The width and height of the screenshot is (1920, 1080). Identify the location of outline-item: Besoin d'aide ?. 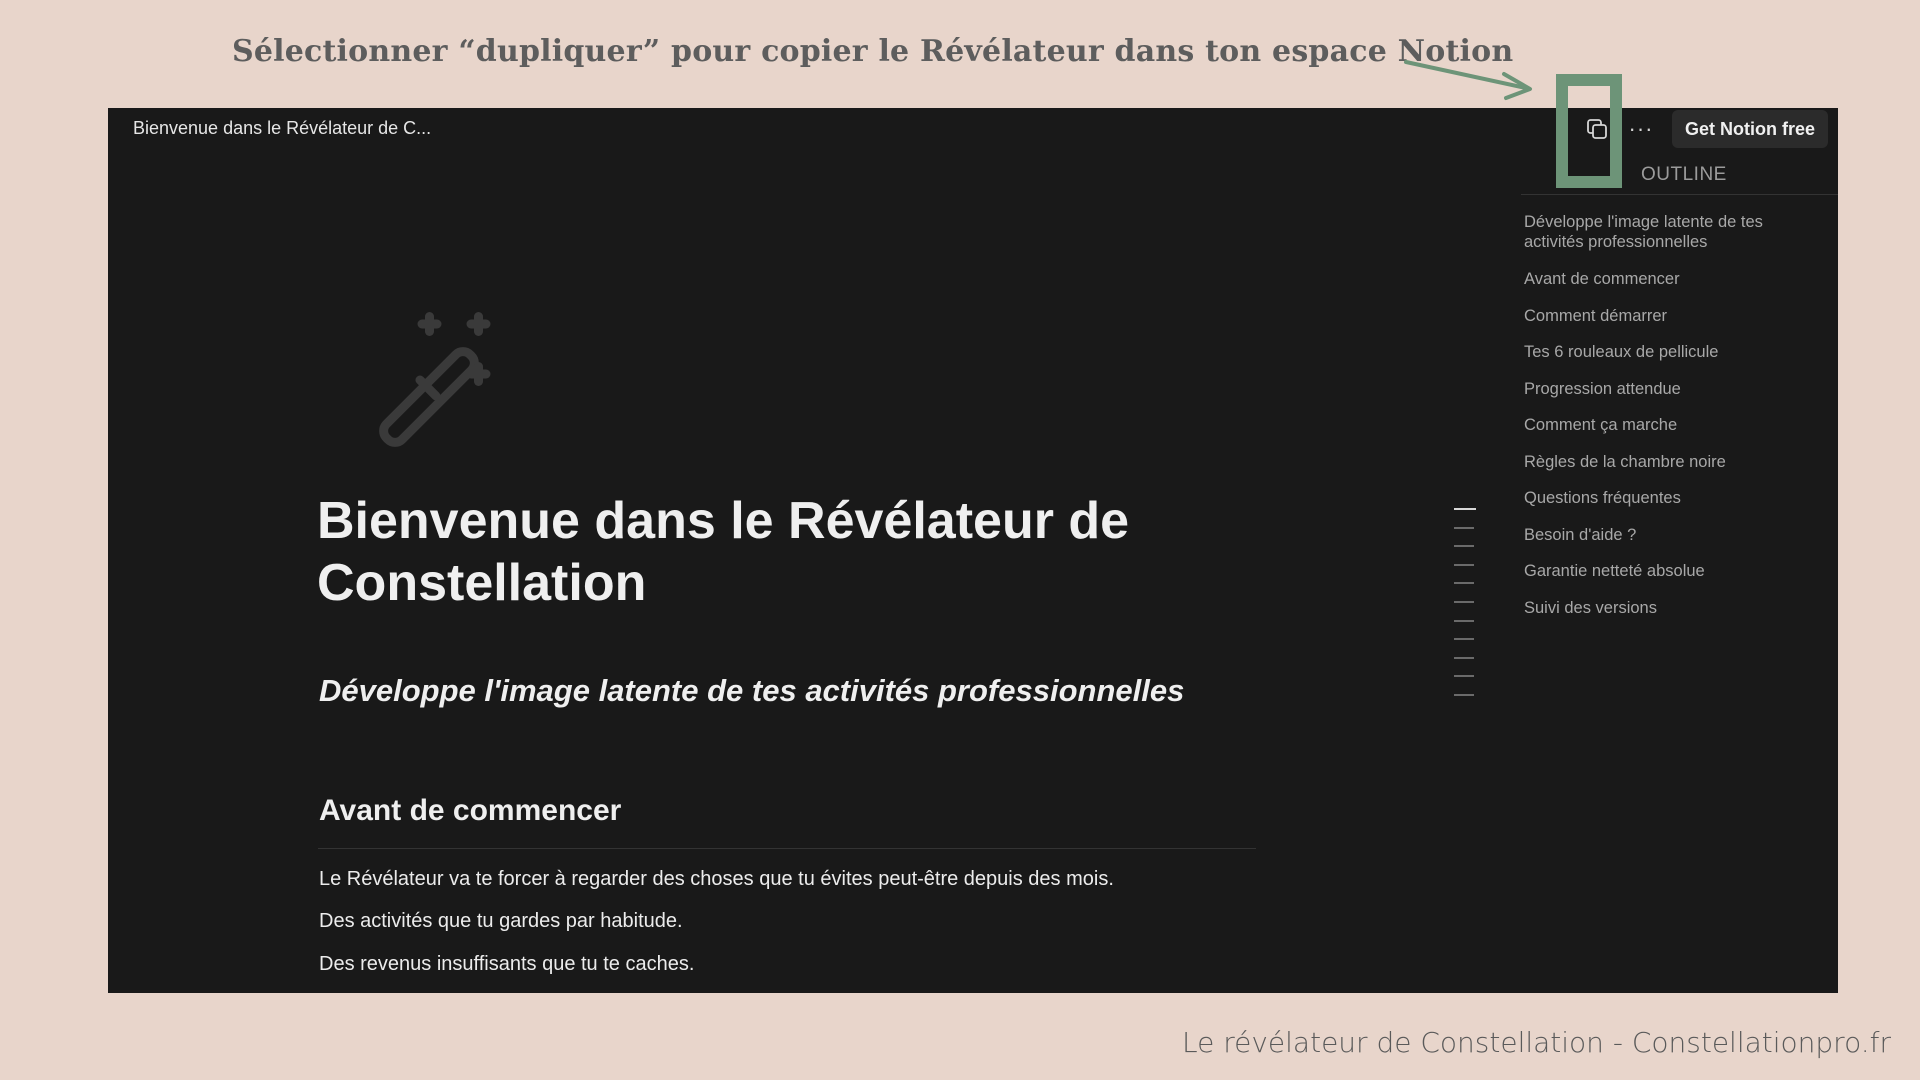
(1669, 535).